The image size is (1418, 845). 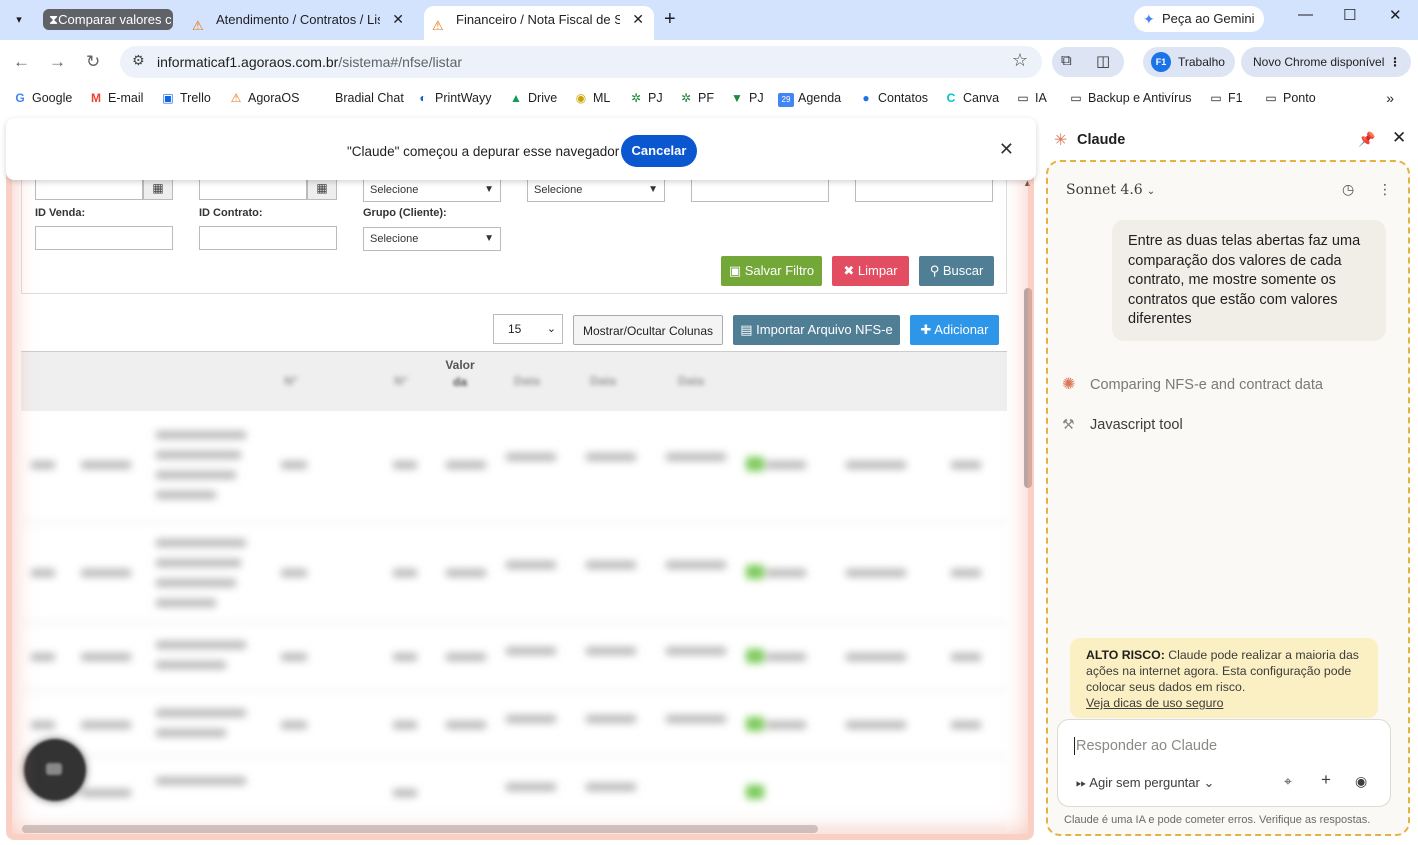 I want to click on close-window-icon: ✕, so click(x=1395, y=15).